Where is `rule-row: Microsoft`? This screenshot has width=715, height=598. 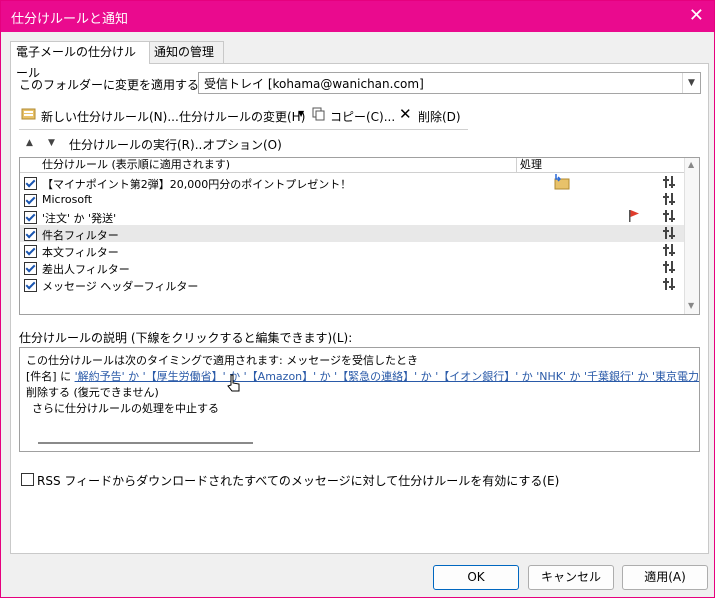 rule-row: Microsoft is located at coordinates (352, 199).